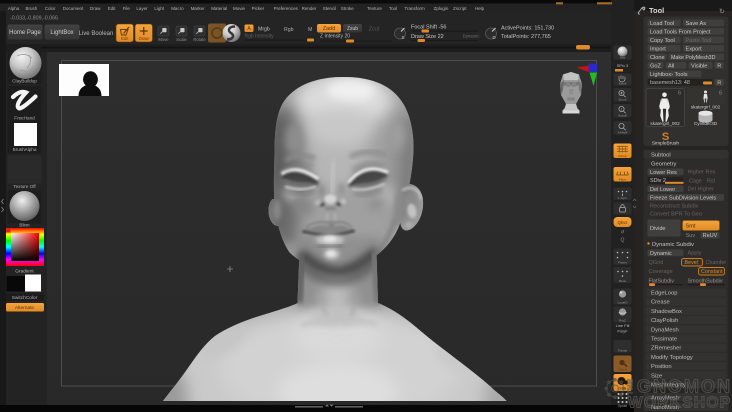 Image resolution: width=732 pixels, height=412 pixels. I want to click on svg-text: Macro, so click(177, 8).